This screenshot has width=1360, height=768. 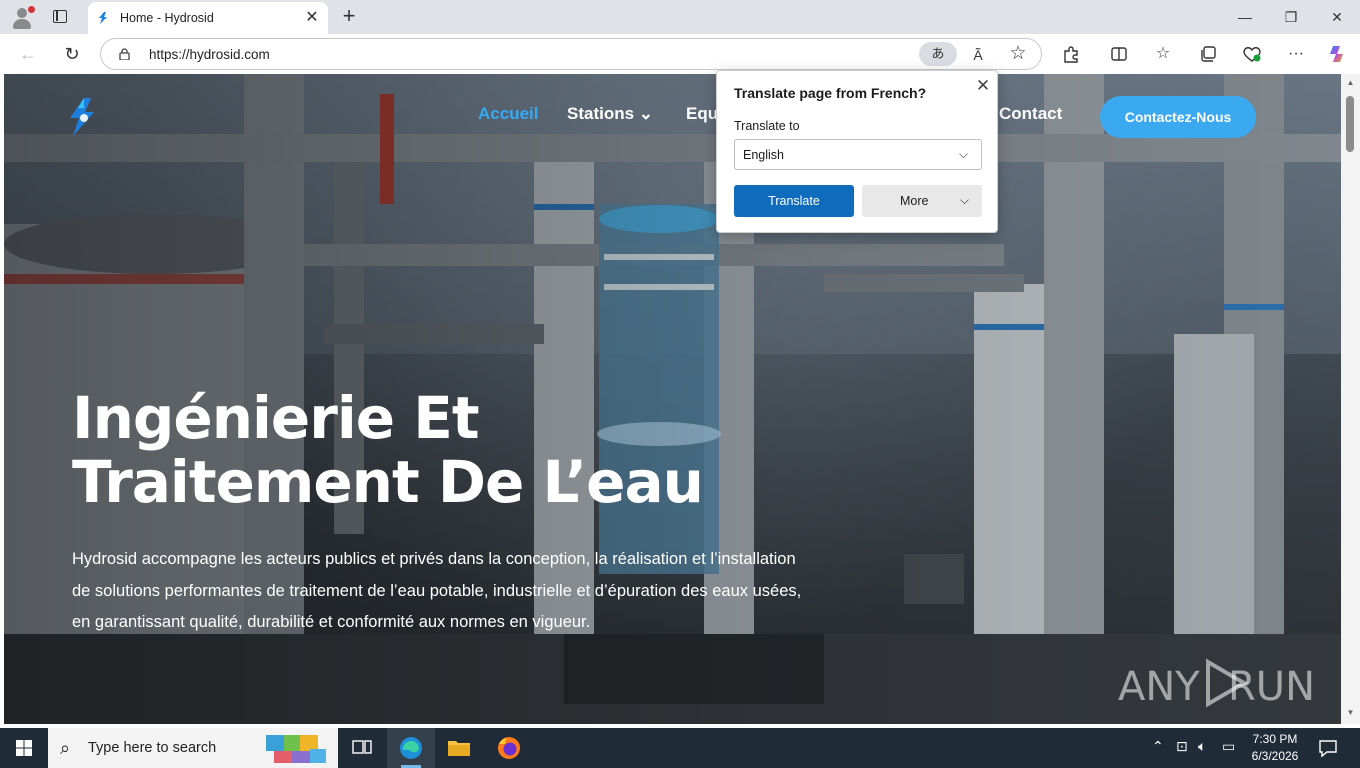 What do you see at coordinates (1291, 17) in the screenshot?
I see `restore-button: ❐` at bounding box center [1291, 17].